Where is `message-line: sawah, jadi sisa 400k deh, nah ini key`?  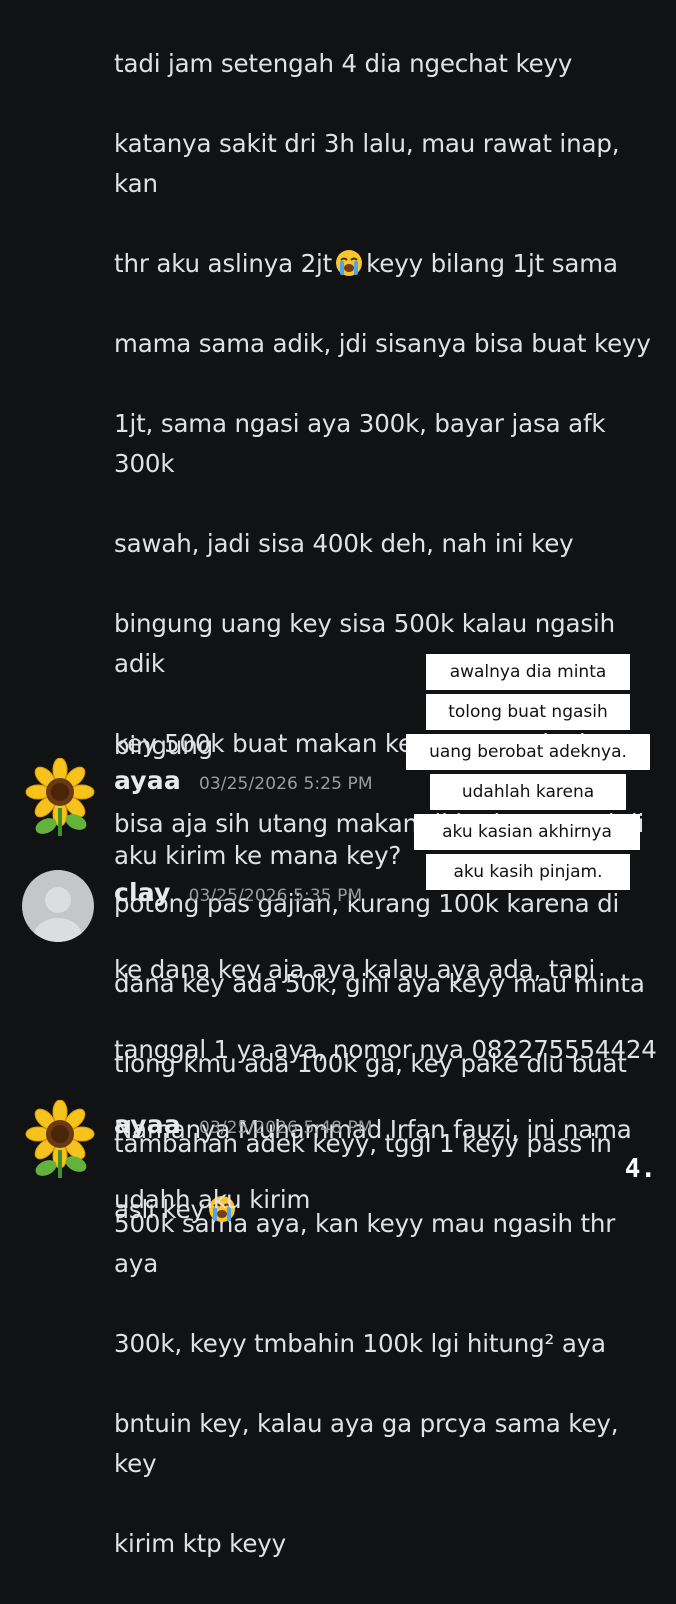
message-line: sawah, jadi sisa 400k deh, nah ini key is located at coordinates (344, 543).